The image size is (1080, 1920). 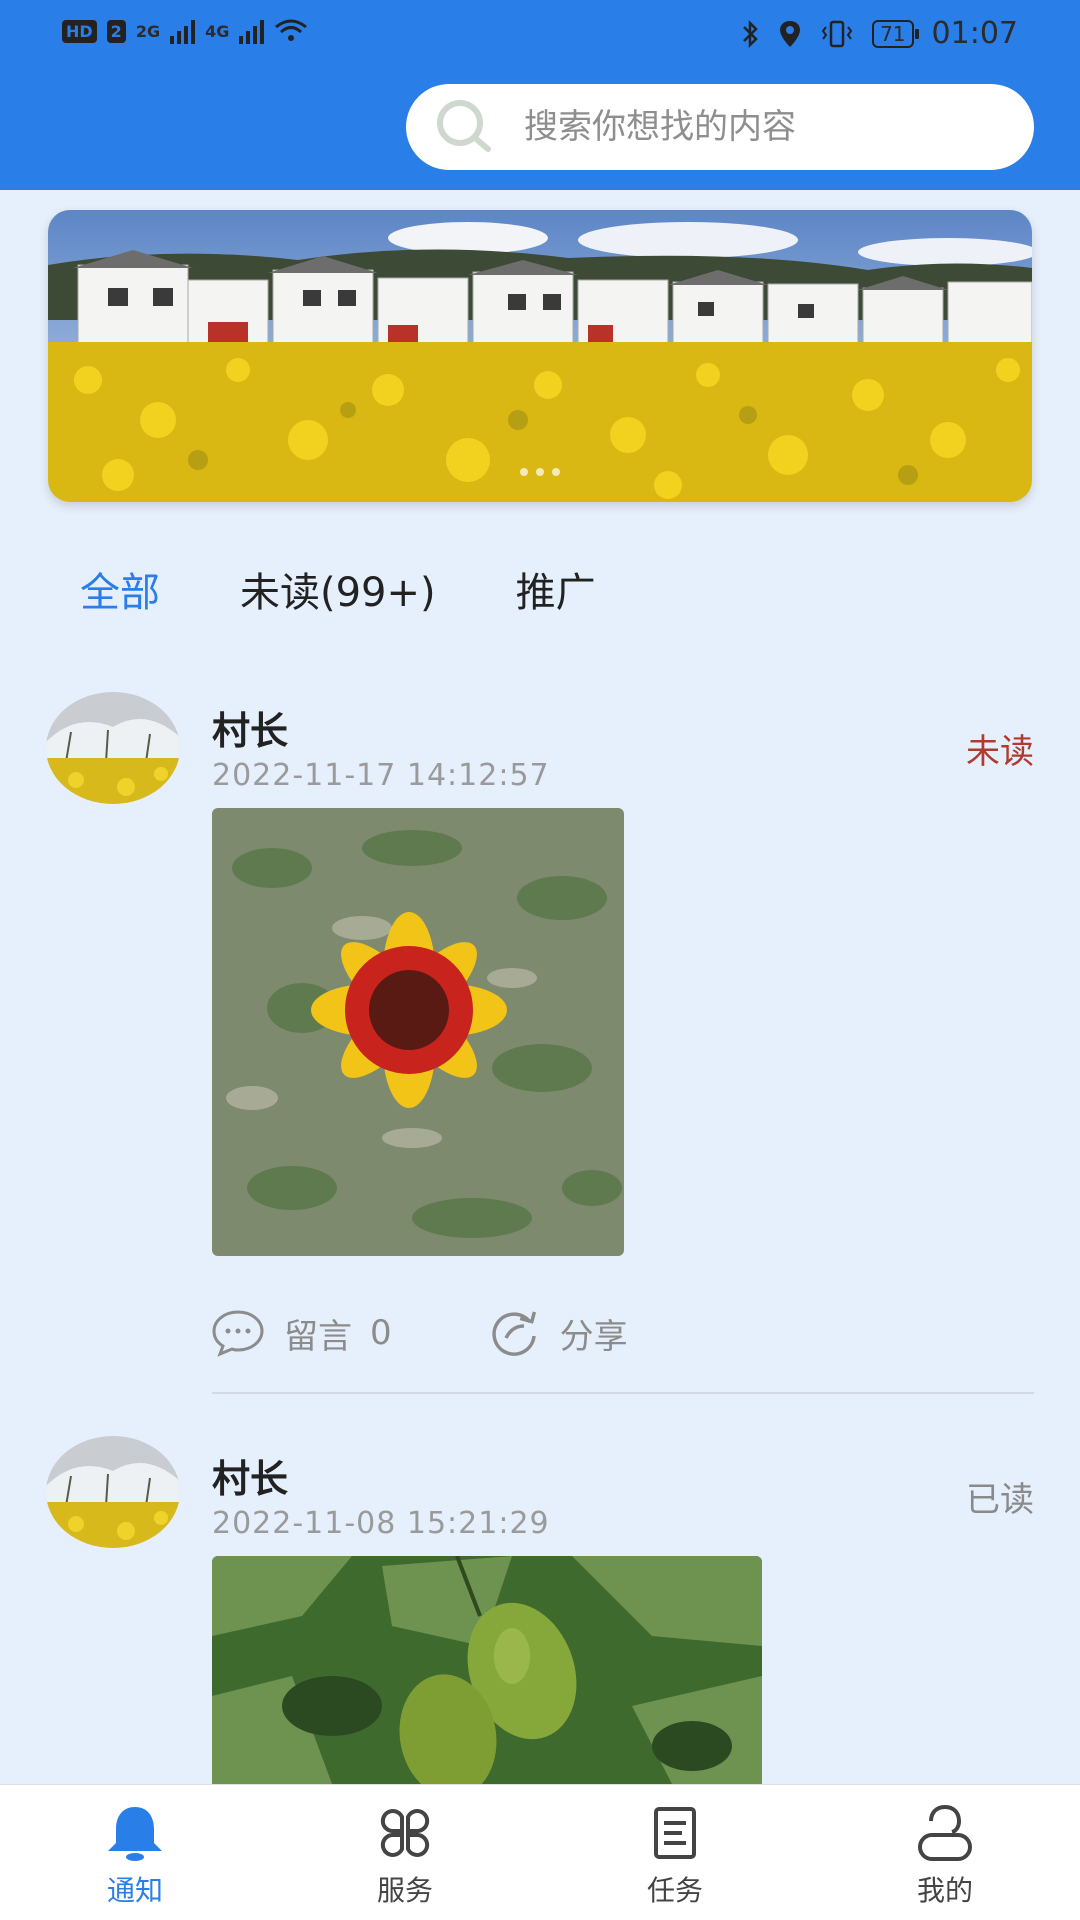 What do you see at coordinates (79, 31) in the screenshot?
I see `hd-badge: HD` at bounding box center [79, 31].